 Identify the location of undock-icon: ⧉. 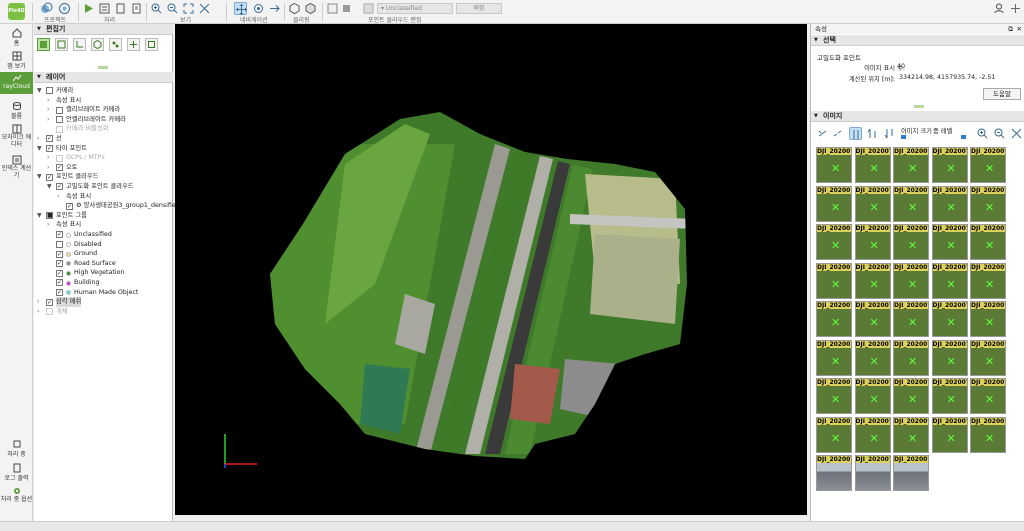
(1010, 29).